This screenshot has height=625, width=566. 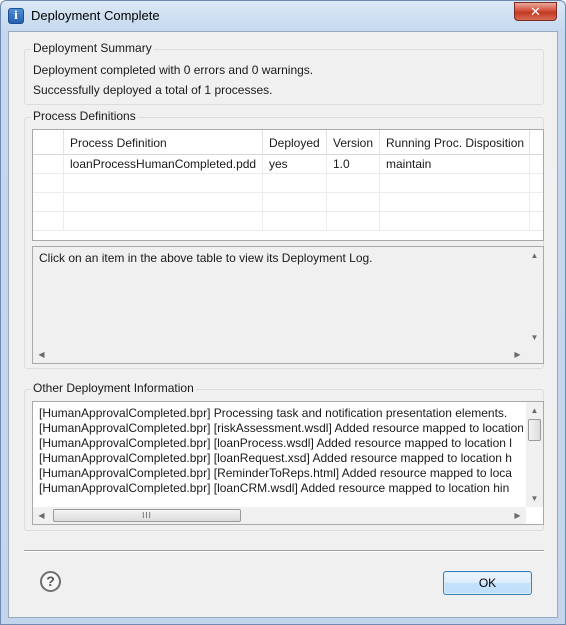 What do you see at coordinates (279, 515) in the screenshot?
I see `info-horizontal-scrollbar: ◀ III ▶` at bounding box center [279, 515].